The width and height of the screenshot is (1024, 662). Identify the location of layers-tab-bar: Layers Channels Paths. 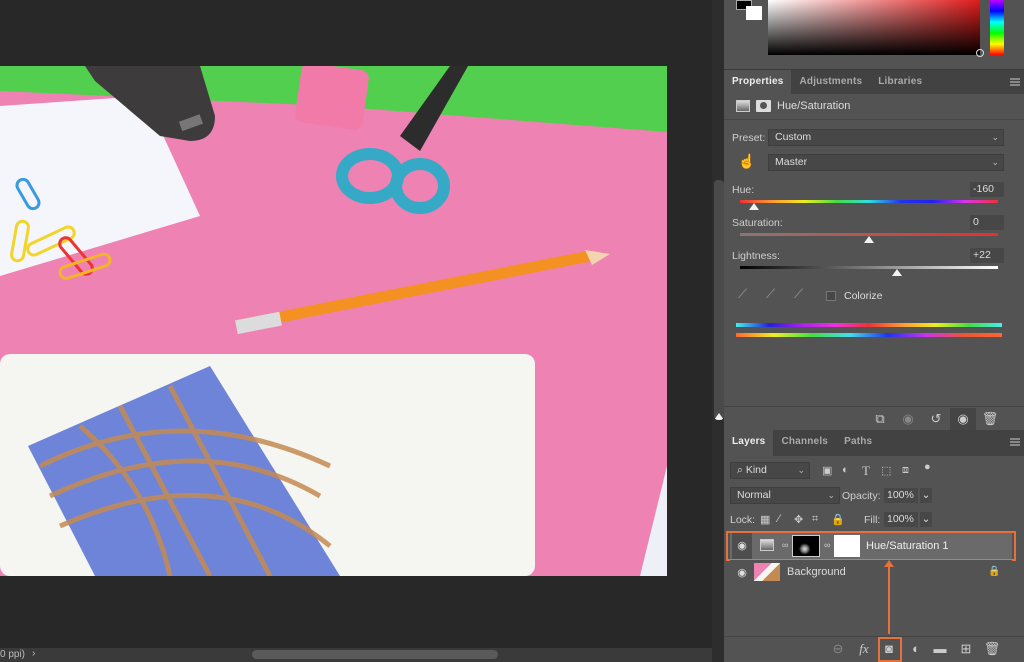
(874, 443).